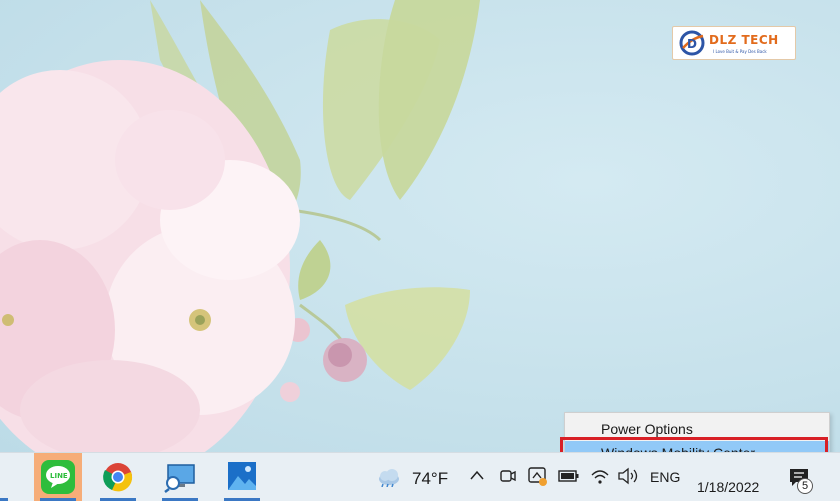  I want to click on logo-tagline: I Love Buit & Pay Des Back, so click(740, 51).